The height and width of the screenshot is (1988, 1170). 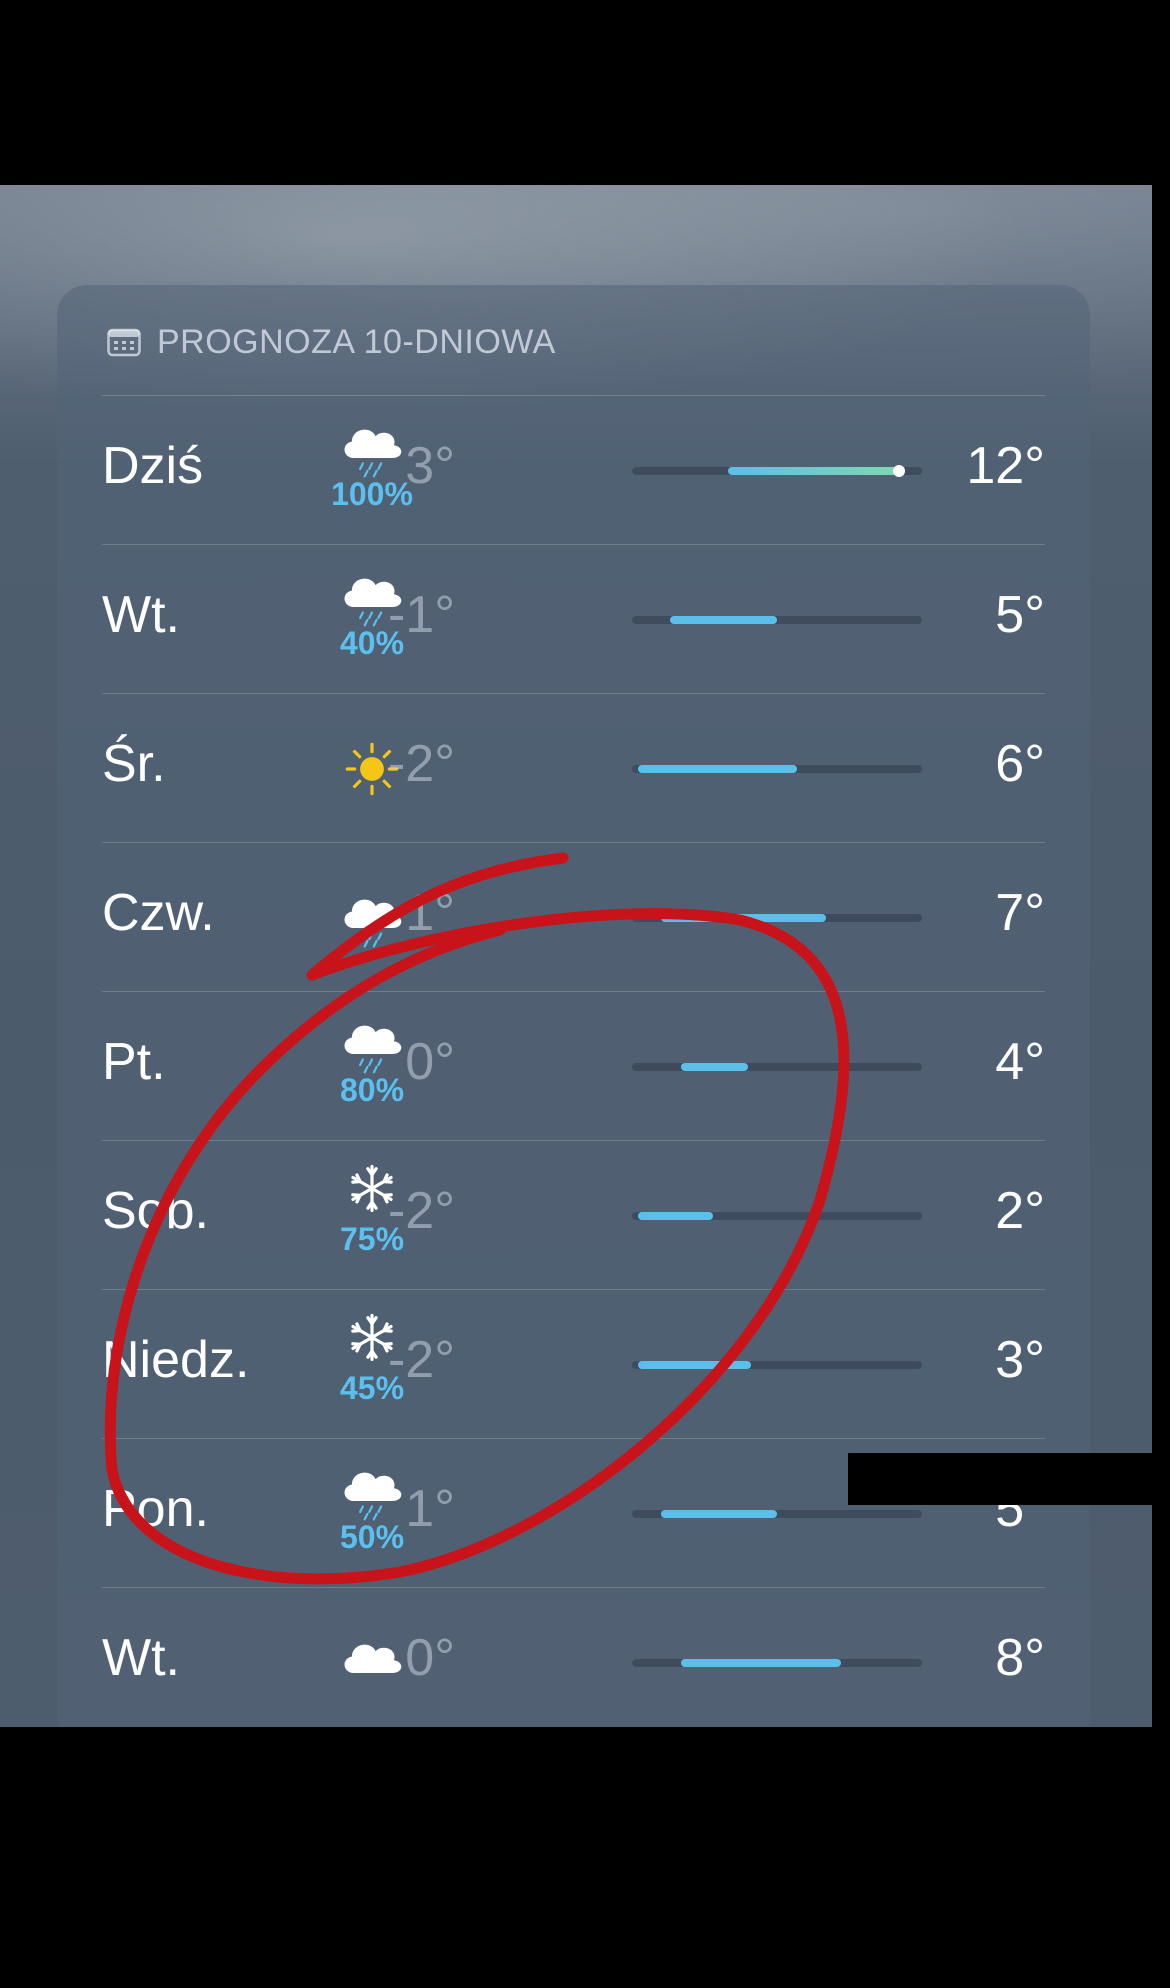 What do you see at coordinates (573, 1065) in the screenshot?
I see `forecast-row: Pt. 80% 0° 4°` at bounding box center [573, 1065].